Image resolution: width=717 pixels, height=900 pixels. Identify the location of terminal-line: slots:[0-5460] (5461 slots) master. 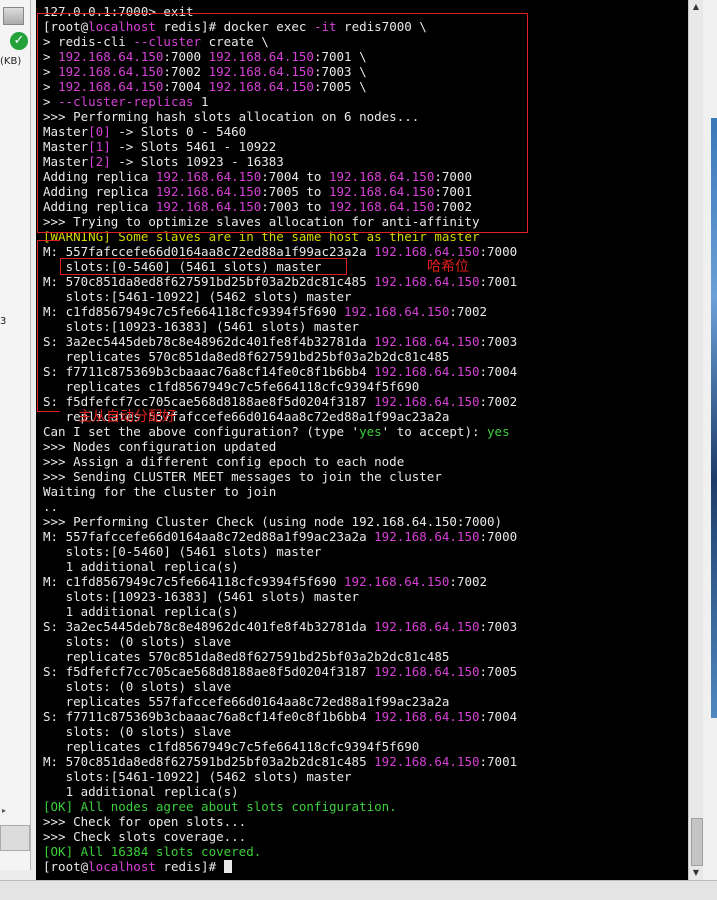
(182, 551).